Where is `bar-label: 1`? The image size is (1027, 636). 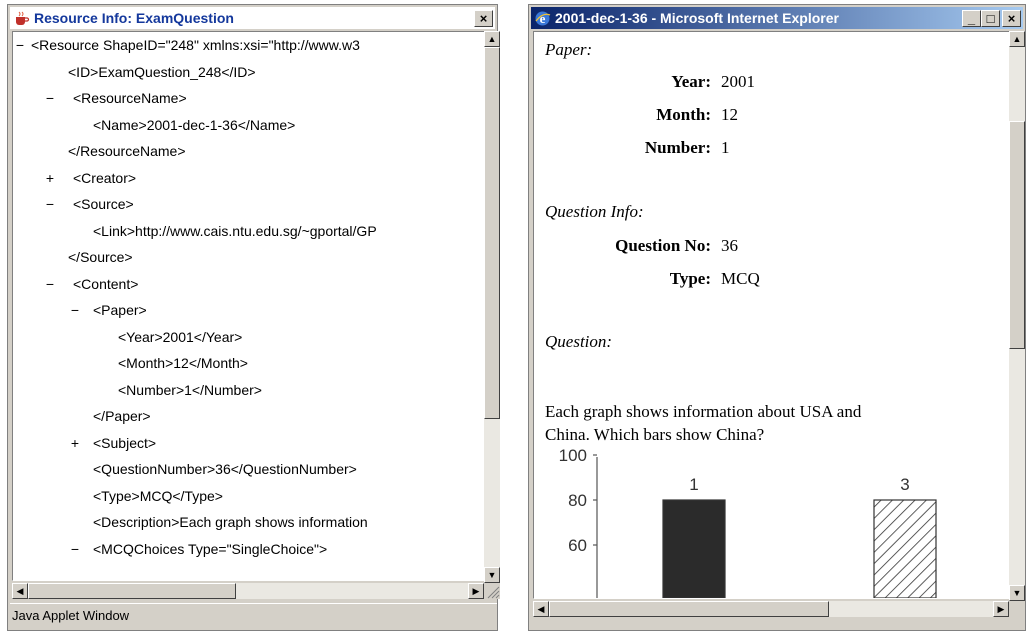
bar-label: 1 is located at coordinates (693, 484).